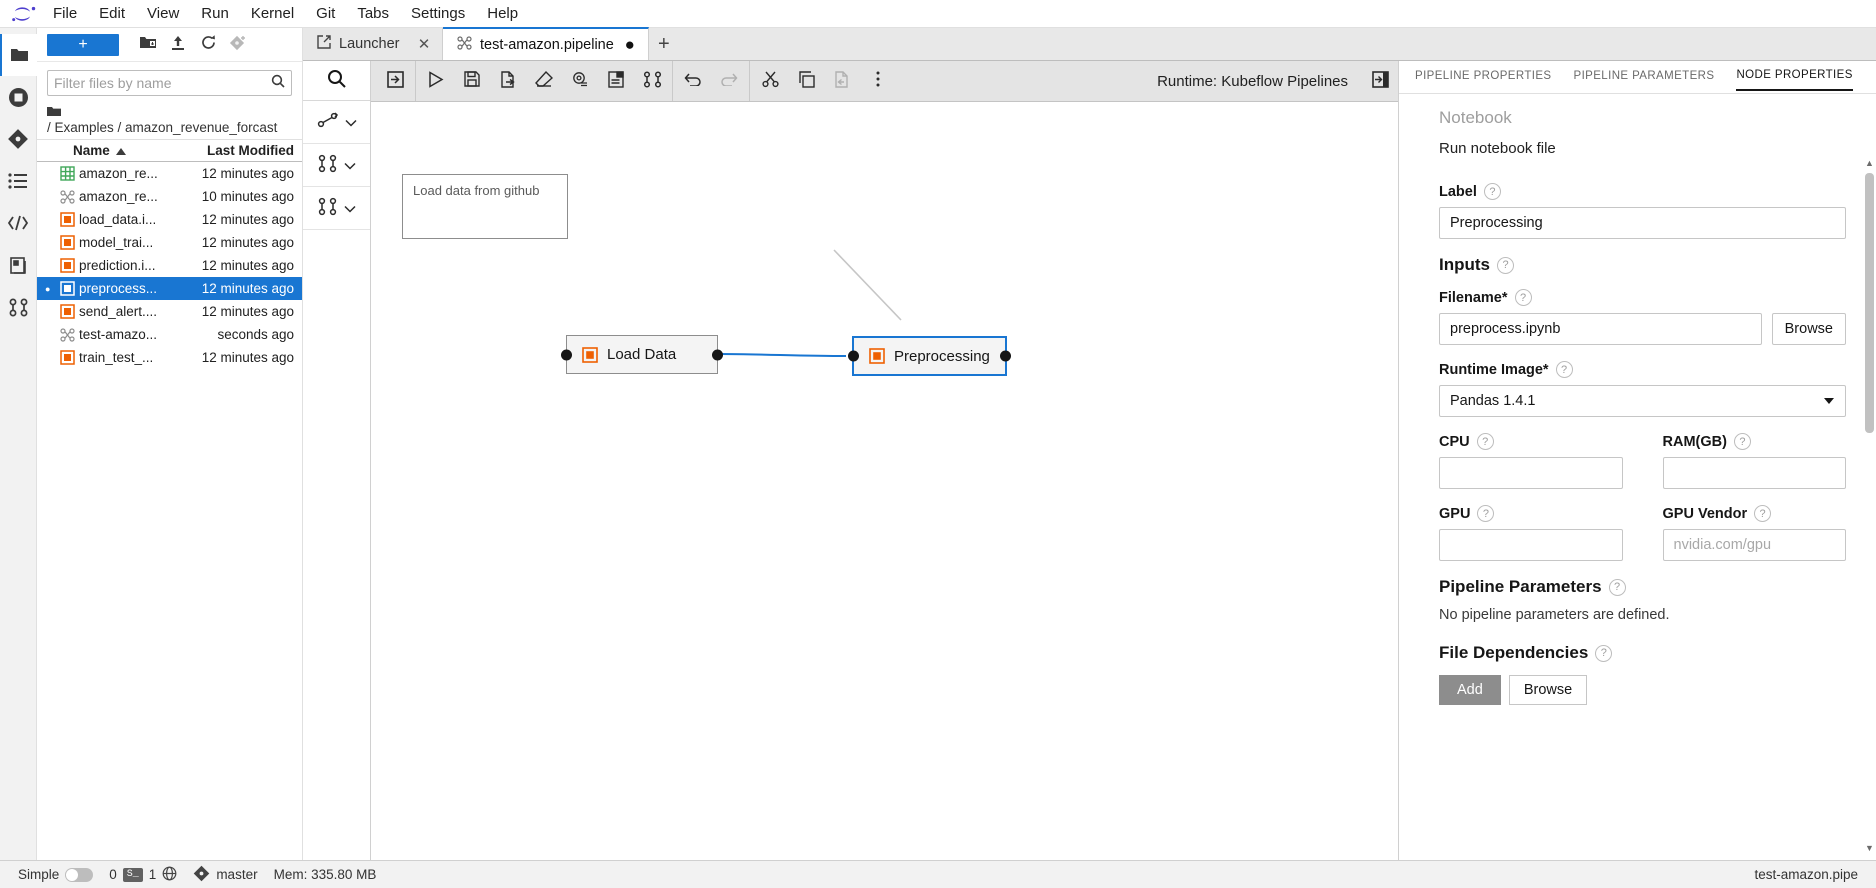 This screenshot has height=888, width=1876. I want to click on rail-pipeline-nodes, so click(18, 307).